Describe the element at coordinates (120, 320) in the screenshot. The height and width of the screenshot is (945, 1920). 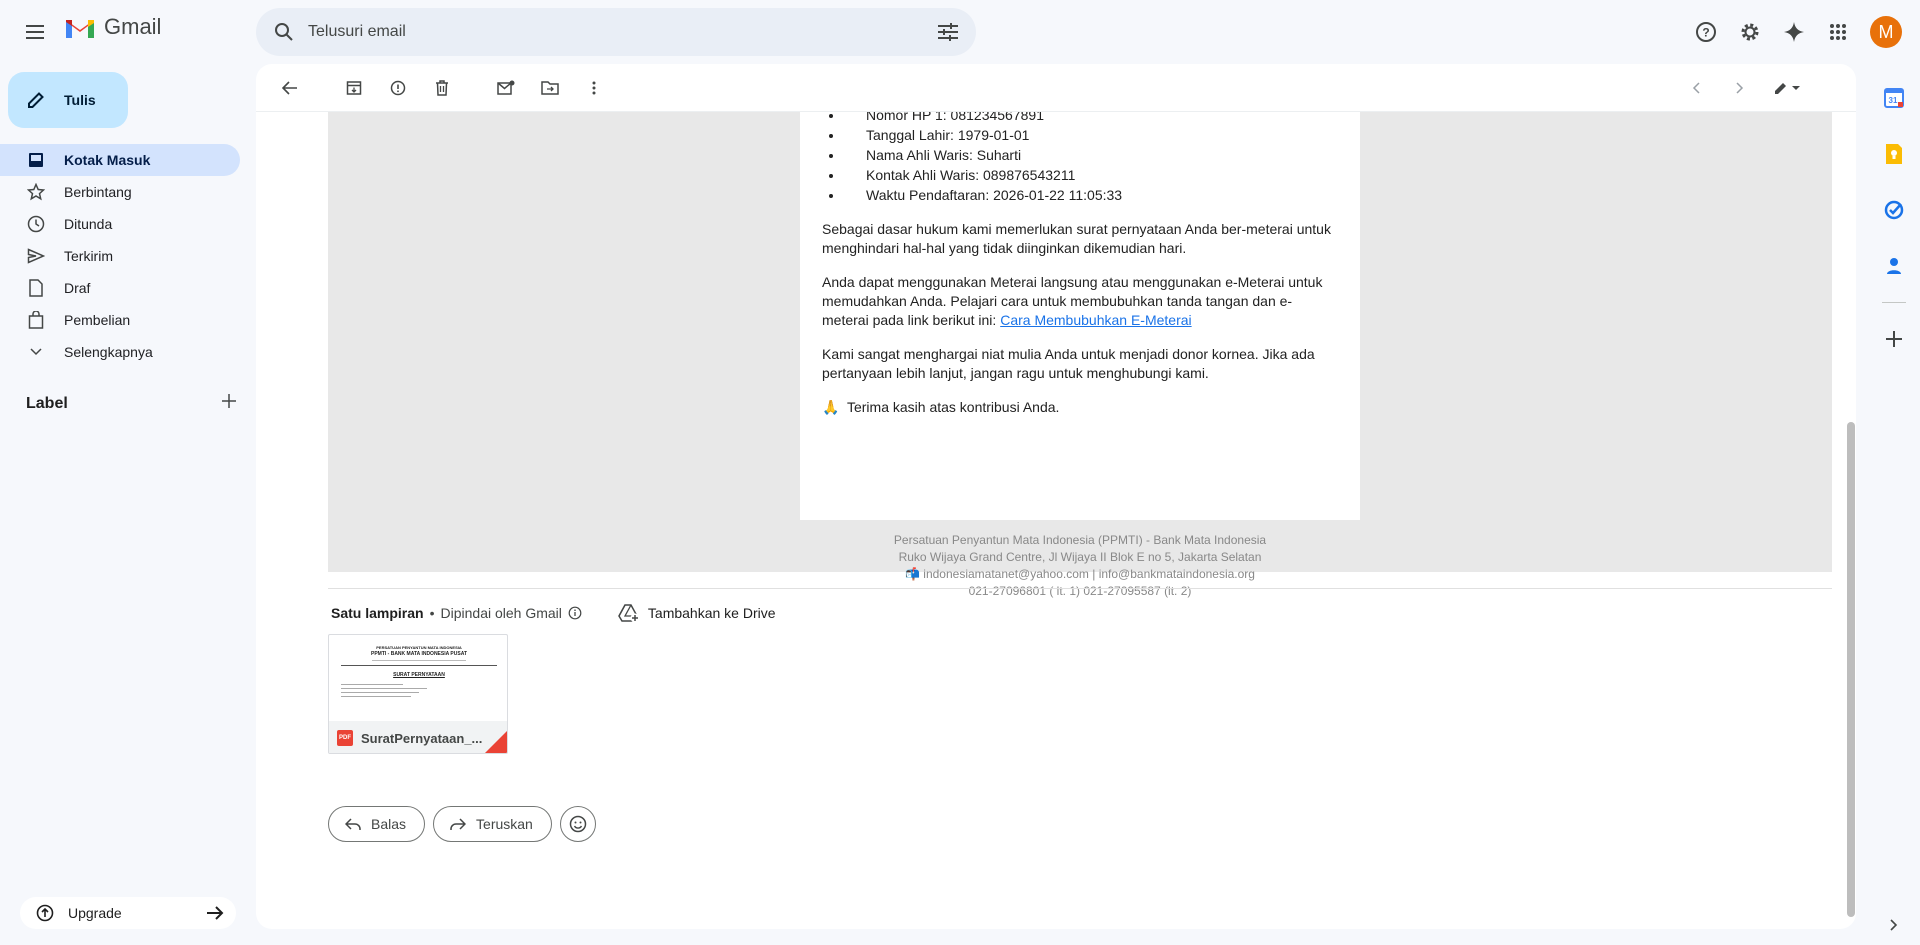
I see `sidebar-item-purchases: Pembelian` at that location.